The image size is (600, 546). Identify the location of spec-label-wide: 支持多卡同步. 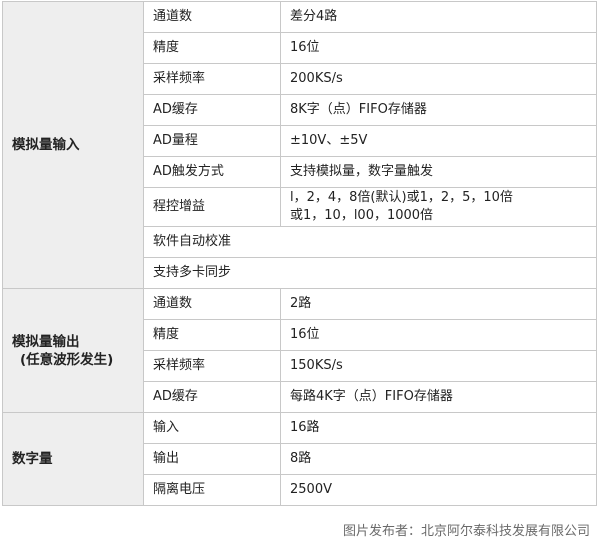
(370, 273).